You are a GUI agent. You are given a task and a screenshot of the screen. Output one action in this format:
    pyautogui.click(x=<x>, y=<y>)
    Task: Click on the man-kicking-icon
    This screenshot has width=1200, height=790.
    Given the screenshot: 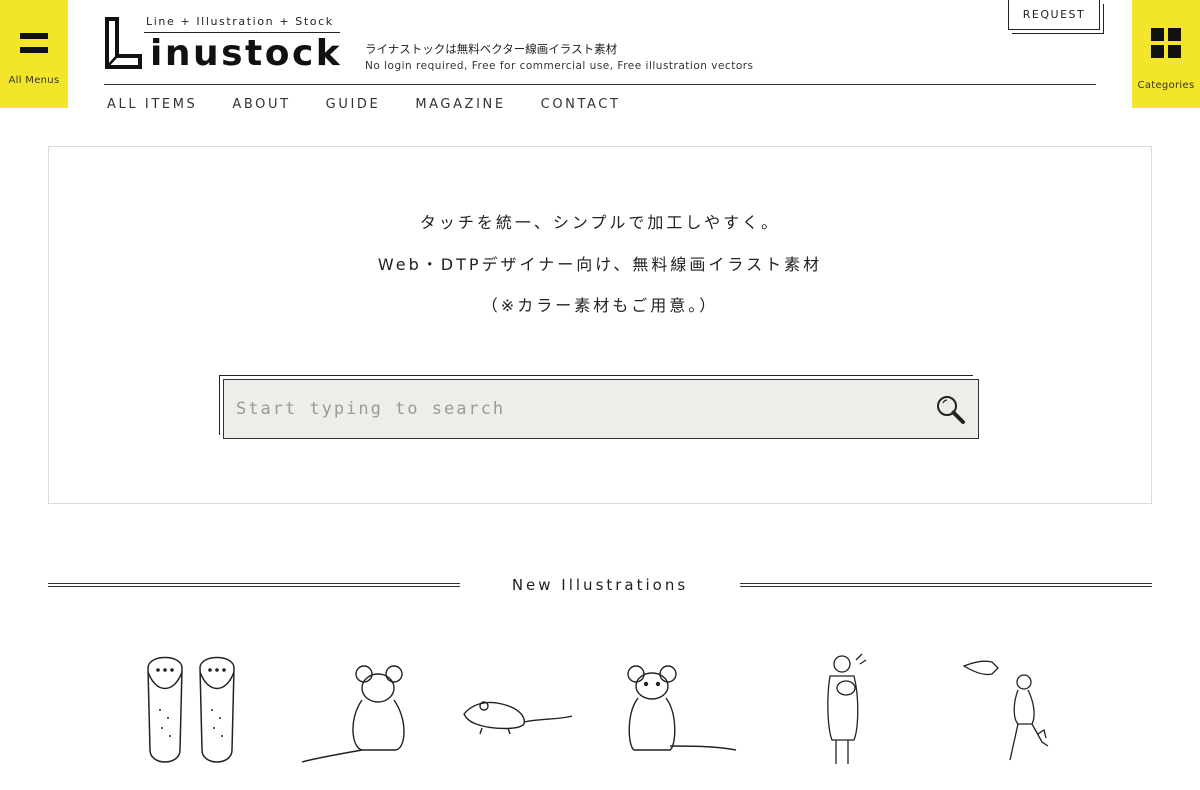 What is the action you would take?
    pyautogui.click(x=1008, y=709)
    